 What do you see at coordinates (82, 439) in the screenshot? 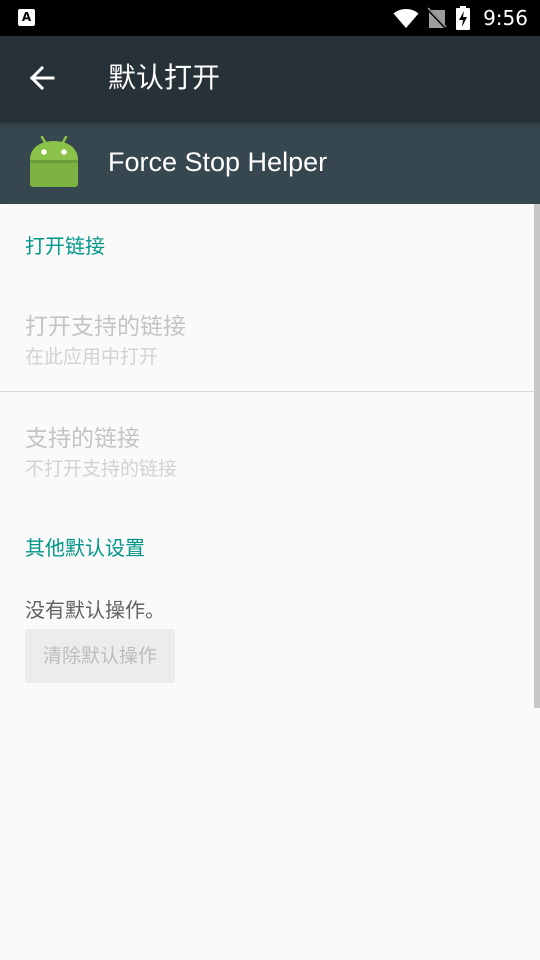
I see `supported-links-title: 支持的链接` at bounding box center [82, 439].